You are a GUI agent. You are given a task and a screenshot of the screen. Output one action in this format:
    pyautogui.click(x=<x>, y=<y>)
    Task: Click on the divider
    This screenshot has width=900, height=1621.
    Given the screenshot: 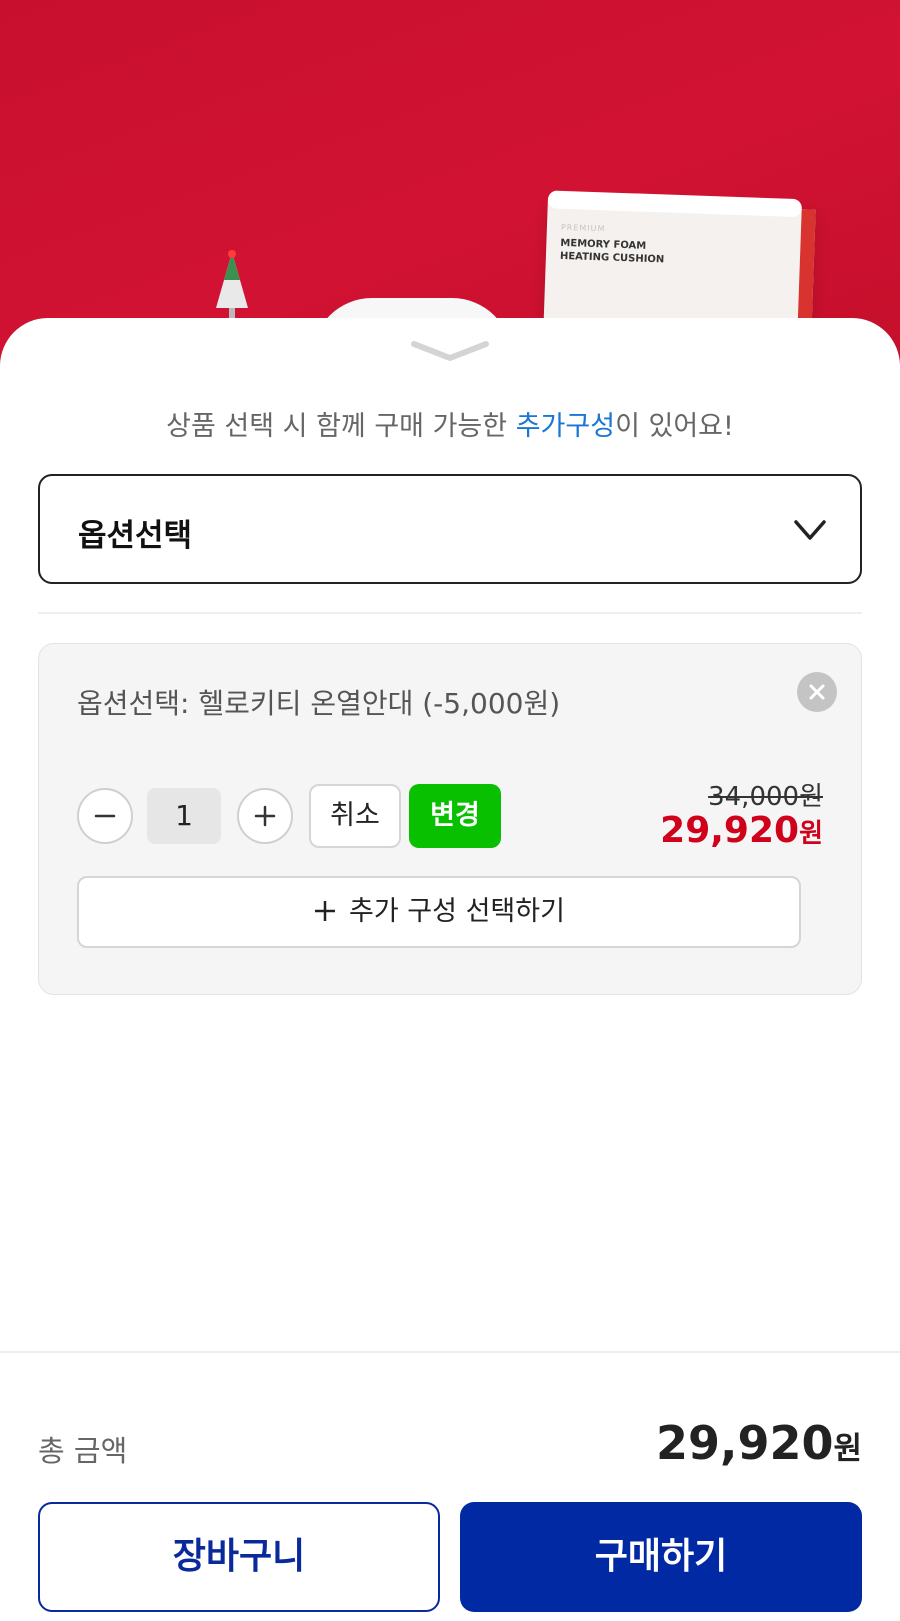 What is the action you would take?
    pyautogui.click(x=450, y=613)
    